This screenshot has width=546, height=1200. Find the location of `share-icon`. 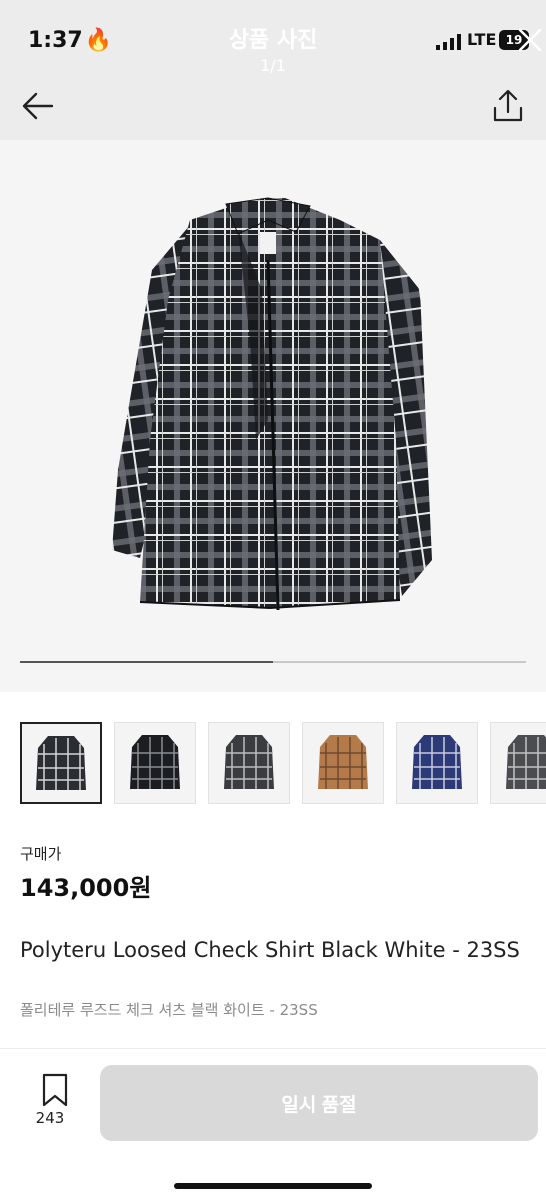

share-icon is located at coordinates (508, 106).